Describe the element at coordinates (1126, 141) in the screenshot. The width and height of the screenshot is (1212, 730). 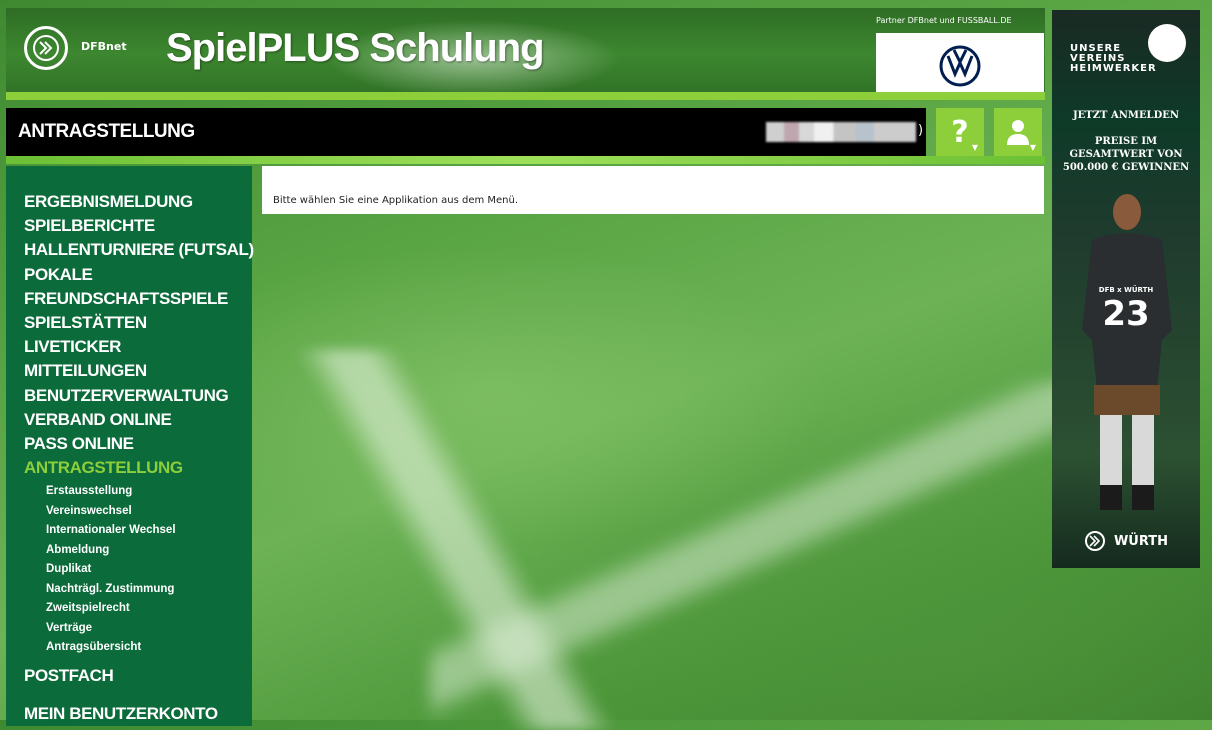
I see `ad-cta-line: PREISE IM` at that location.